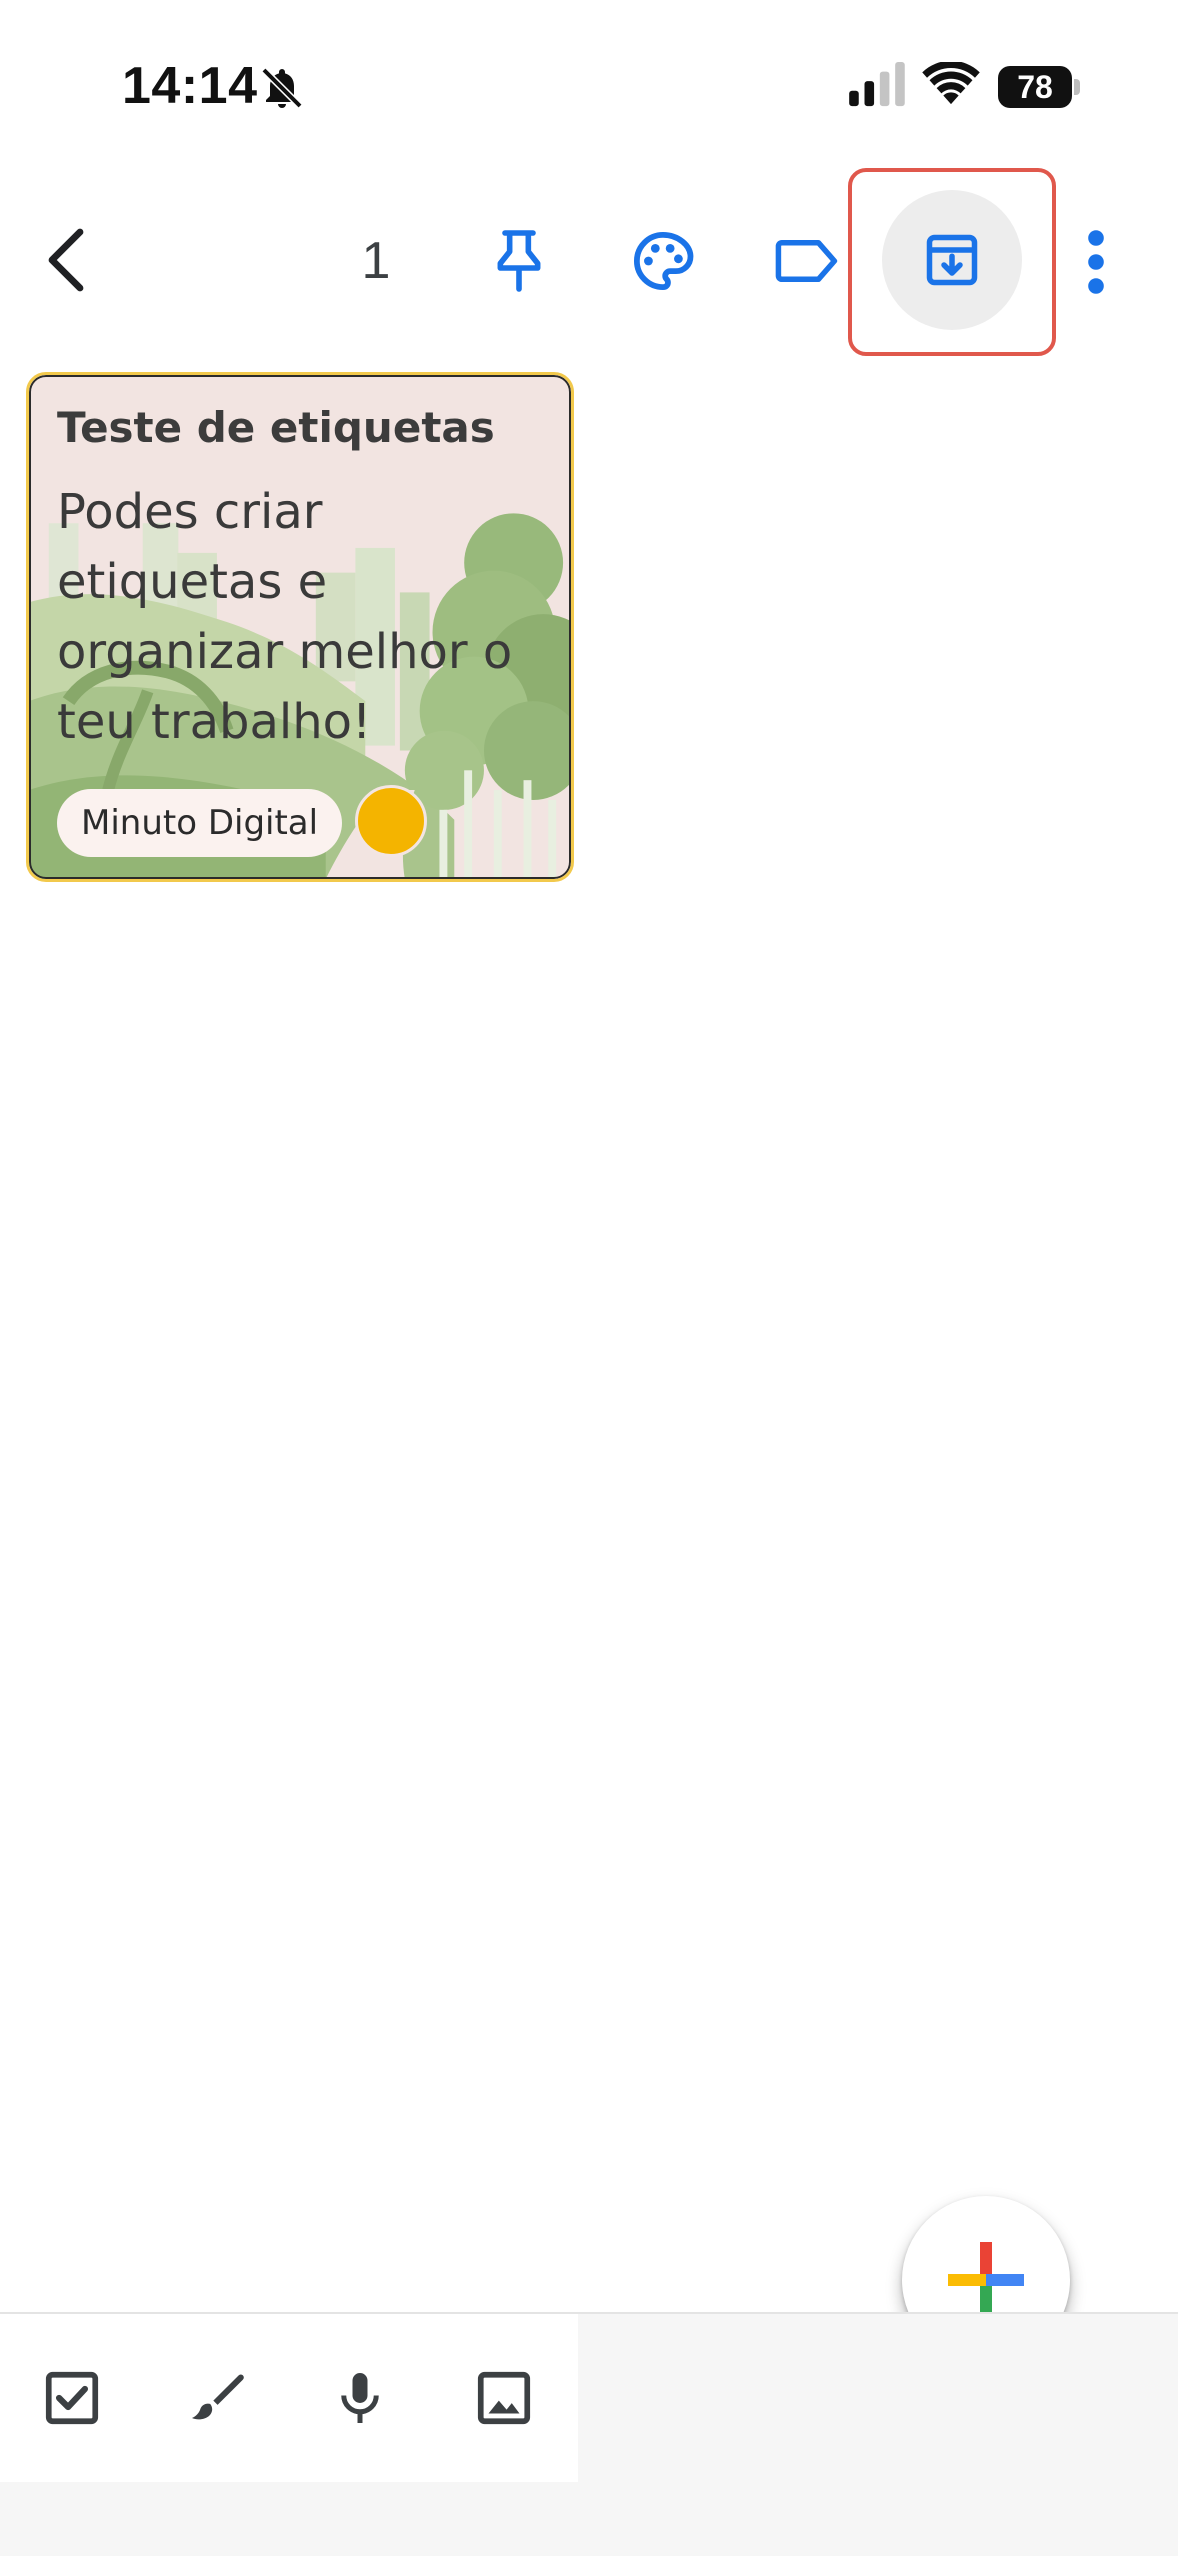 This screenshot has width=1178, height=2556. Describe the element at coordinates (376, 261) in the screenshot. I see `selected-count: 1` at that location.